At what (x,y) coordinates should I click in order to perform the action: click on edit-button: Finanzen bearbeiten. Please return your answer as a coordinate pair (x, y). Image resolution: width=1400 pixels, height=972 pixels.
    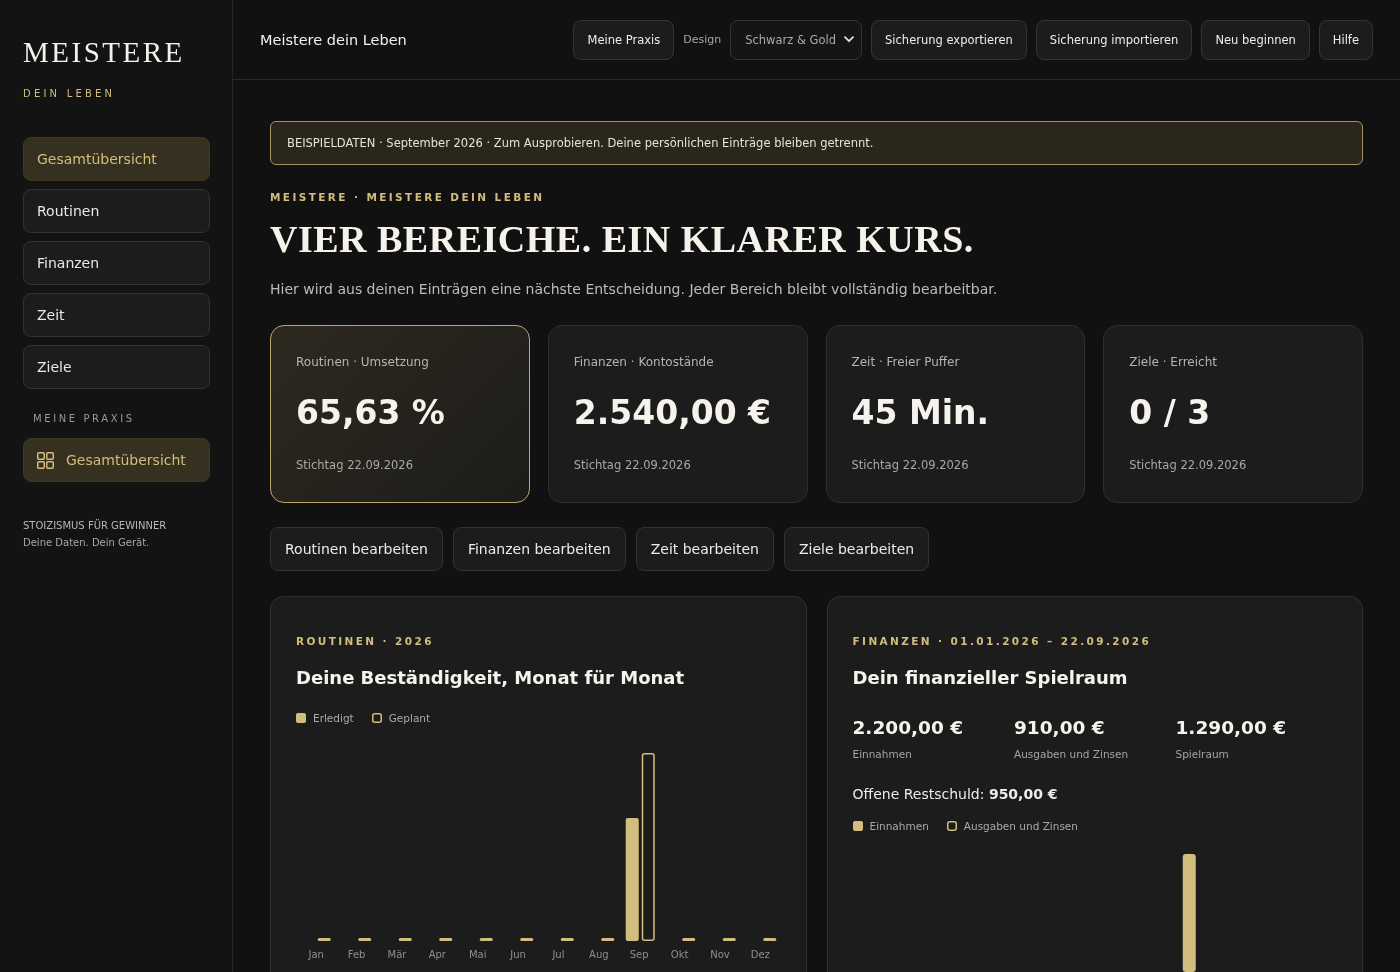
    Looking at the image, I should click on (539, 549).